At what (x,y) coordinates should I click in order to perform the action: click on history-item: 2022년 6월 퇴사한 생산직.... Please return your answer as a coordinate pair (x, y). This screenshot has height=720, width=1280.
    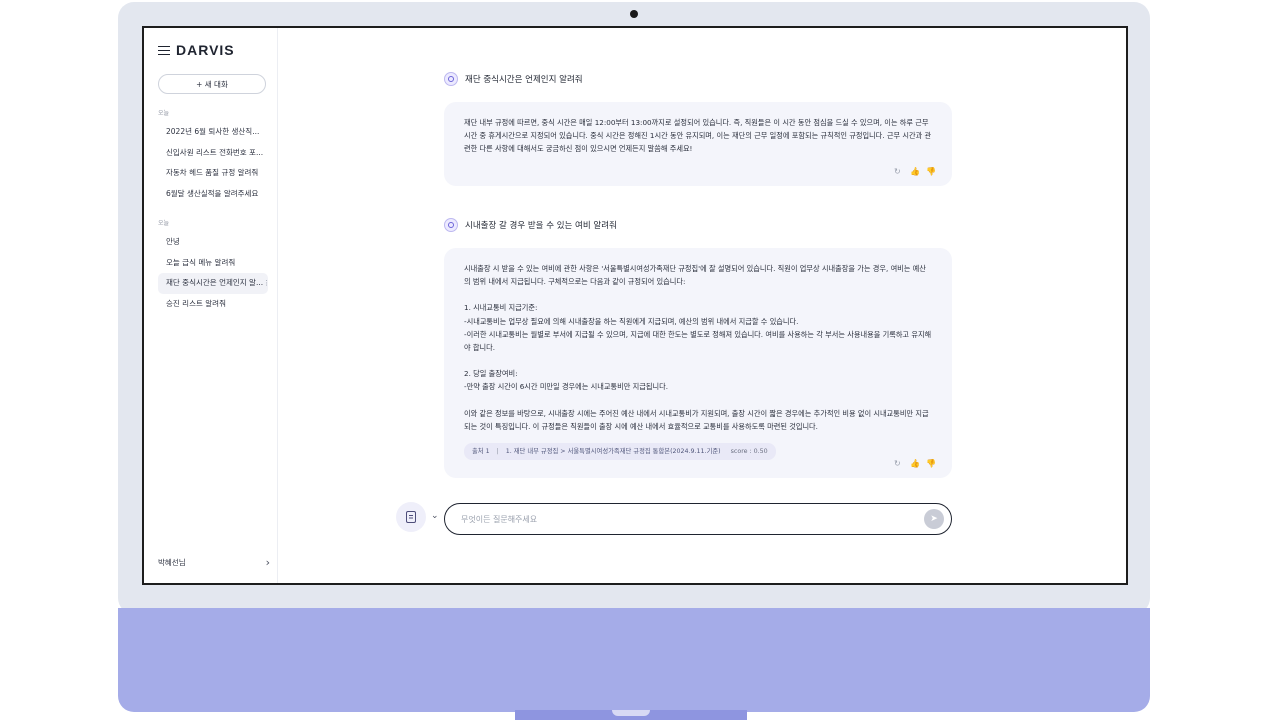
    Looking at the image, I should click on (213, 132).